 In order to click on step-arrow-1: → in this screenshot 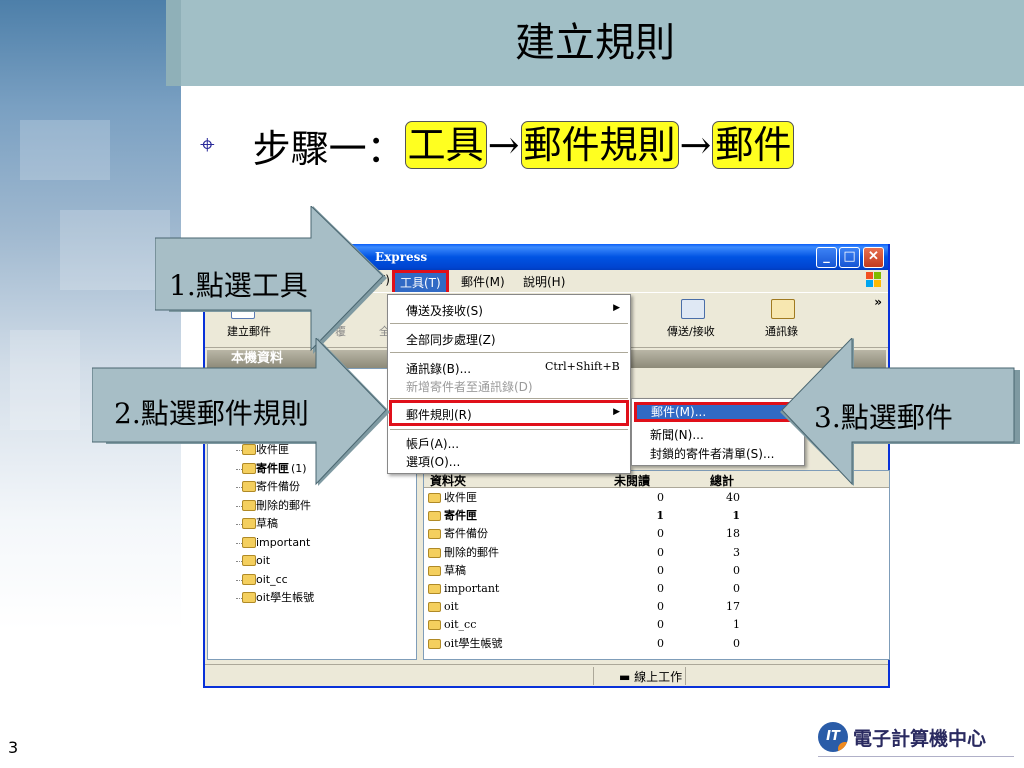, I will do `click(503, 145)`.